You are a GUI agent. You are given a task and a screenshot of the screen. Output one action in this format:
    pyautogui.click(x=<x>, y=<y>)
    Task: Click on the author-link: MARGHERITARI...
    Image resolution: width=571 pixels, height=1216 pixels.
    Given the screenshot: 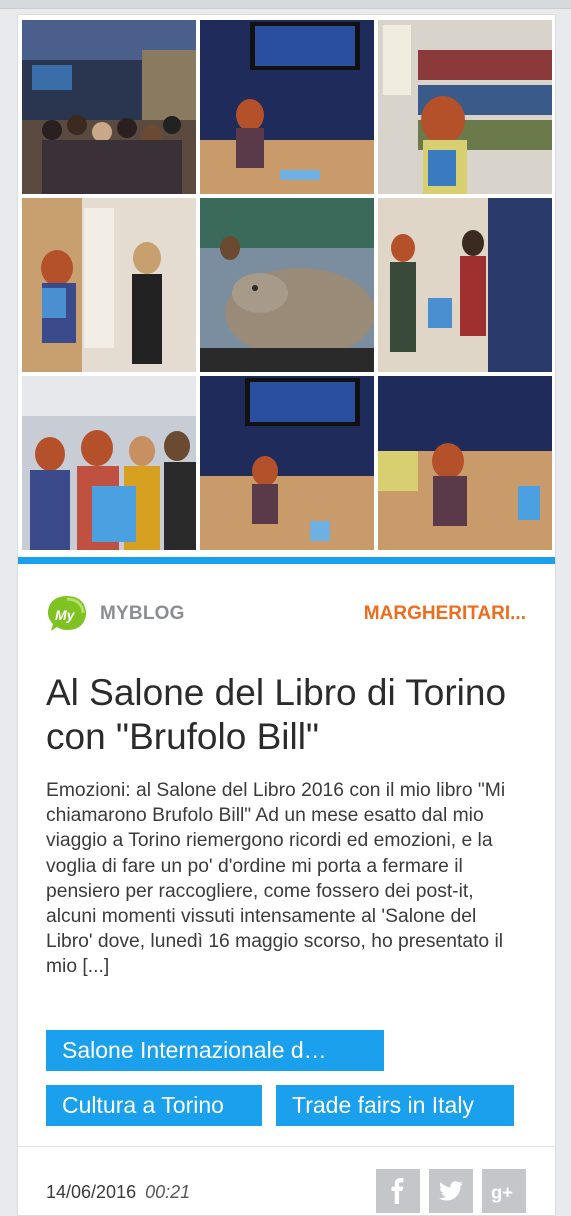 What is the action you would take?
    pyautogui.click(x=445, y=614)
    